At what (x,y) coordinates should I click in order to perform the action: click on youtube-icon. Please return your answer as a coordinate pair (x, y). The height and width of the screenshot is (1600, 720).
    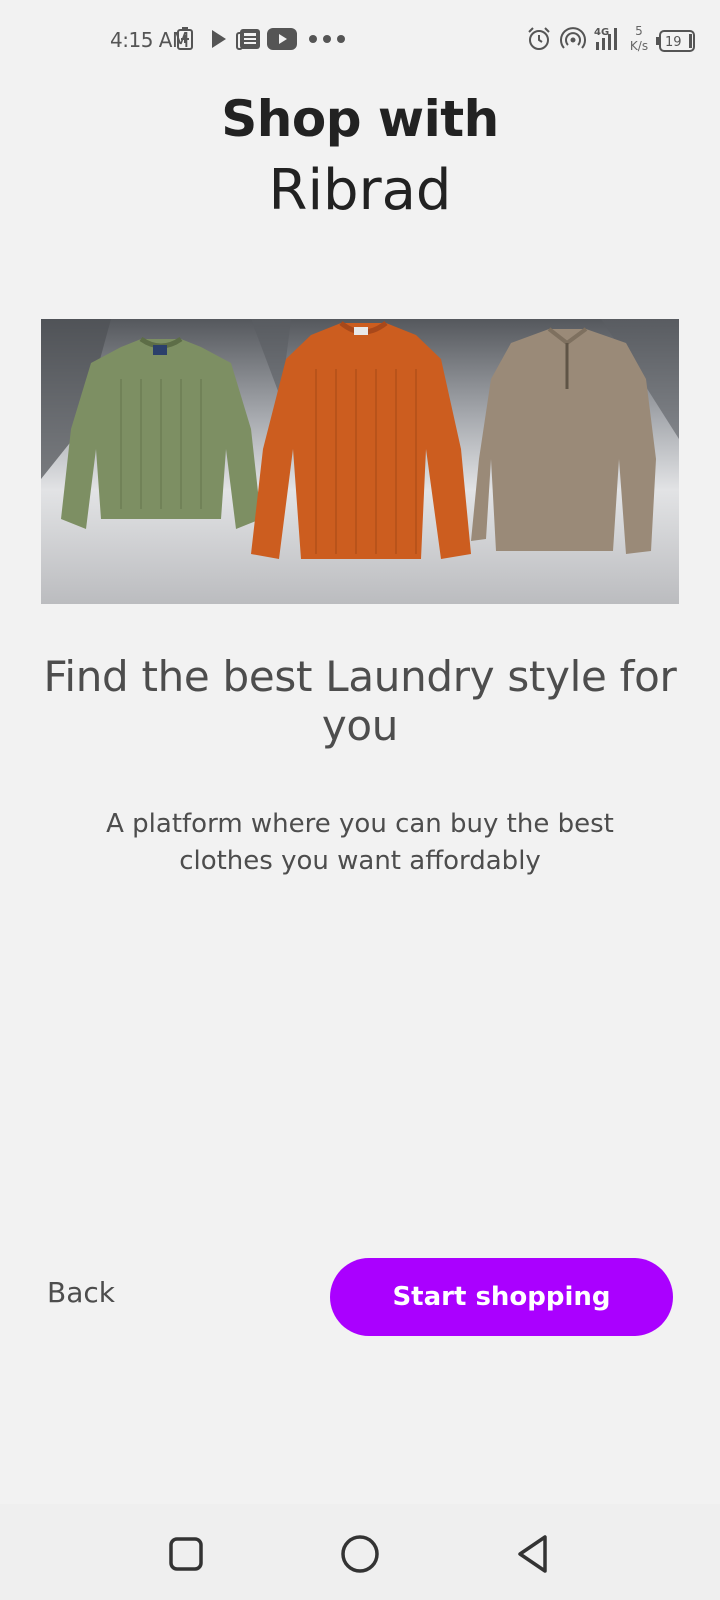
    Looking at the image, I should click on (282, 39).